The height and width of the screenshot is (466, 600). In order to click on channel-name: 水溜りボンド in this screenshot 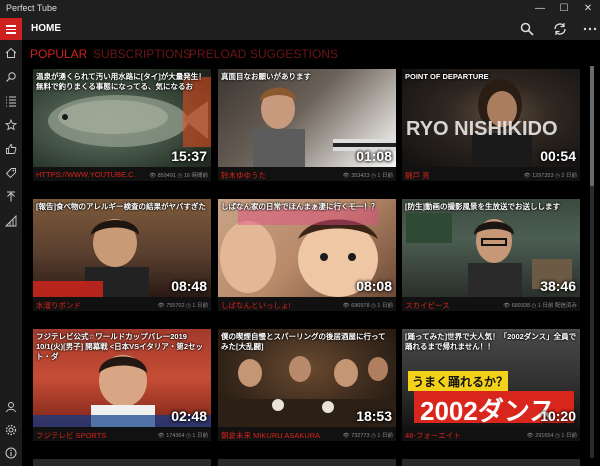, I will do `click(58, 305)`.